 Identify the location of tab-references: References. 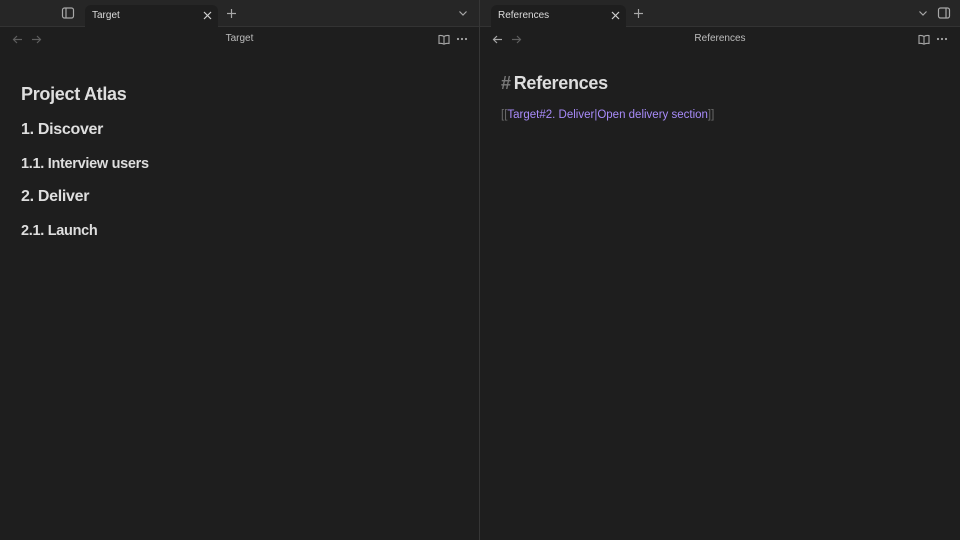
(558, 16).